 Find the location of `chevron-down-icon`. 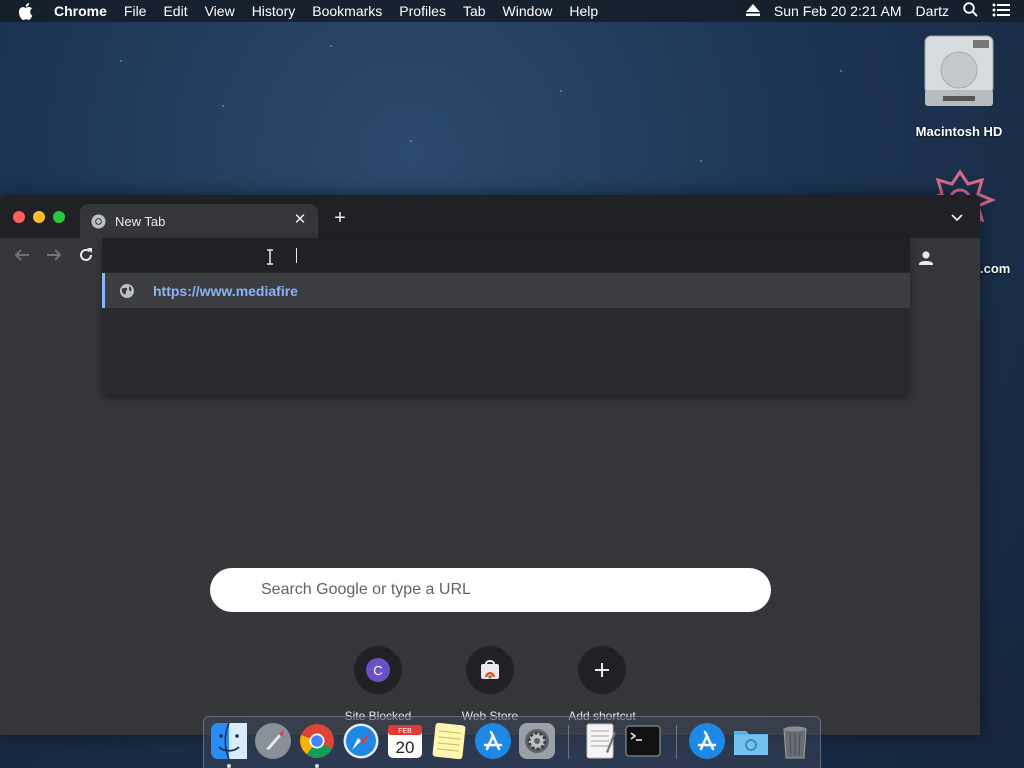

chevron-down-icon is located at coordinates (957, 217).